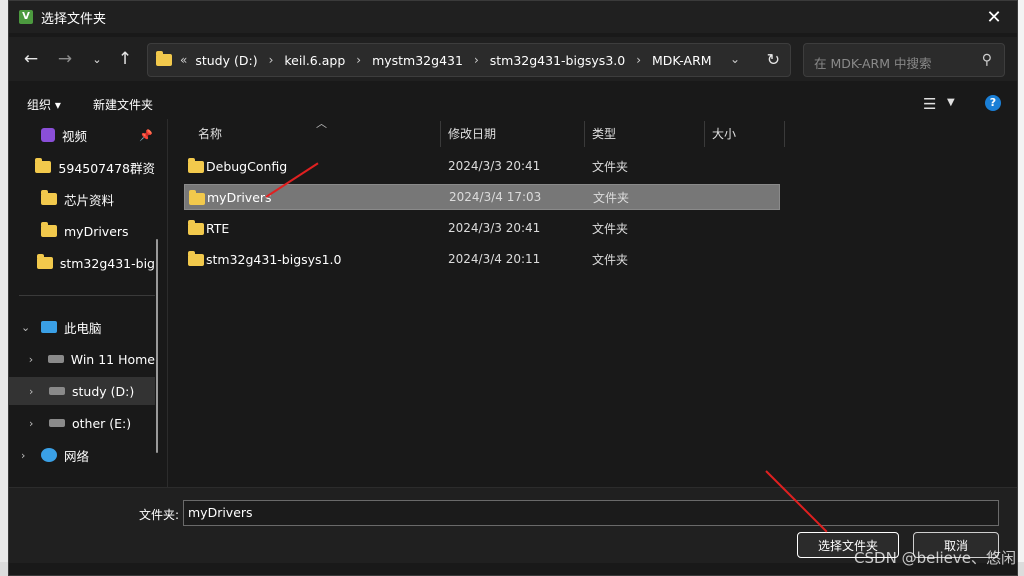 The image size is (1024, 576). Describe the element at coordinates (951, 102) in the screenshot. I see `chevron-down-icon: ▼` at that location.